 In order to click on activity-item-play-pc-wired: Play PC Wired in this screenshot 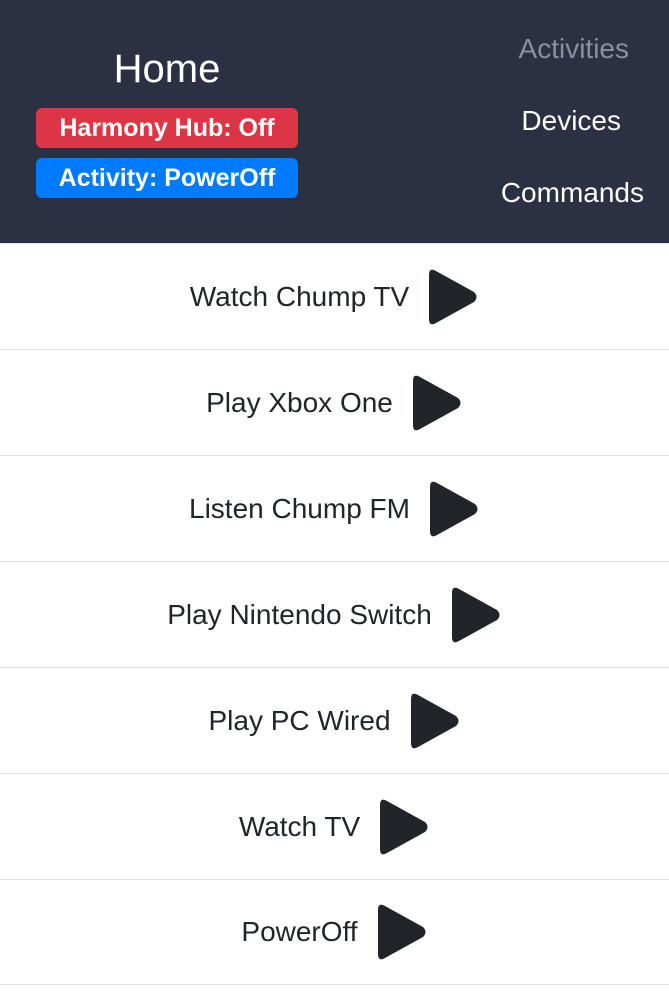, I will do `click(334, 720)`.